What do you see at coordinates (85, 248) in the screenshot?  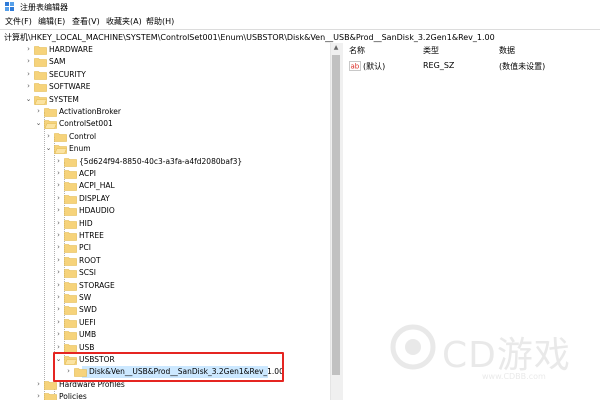 I see `tree-node-label: PCI` at bounding box center [85, 248].